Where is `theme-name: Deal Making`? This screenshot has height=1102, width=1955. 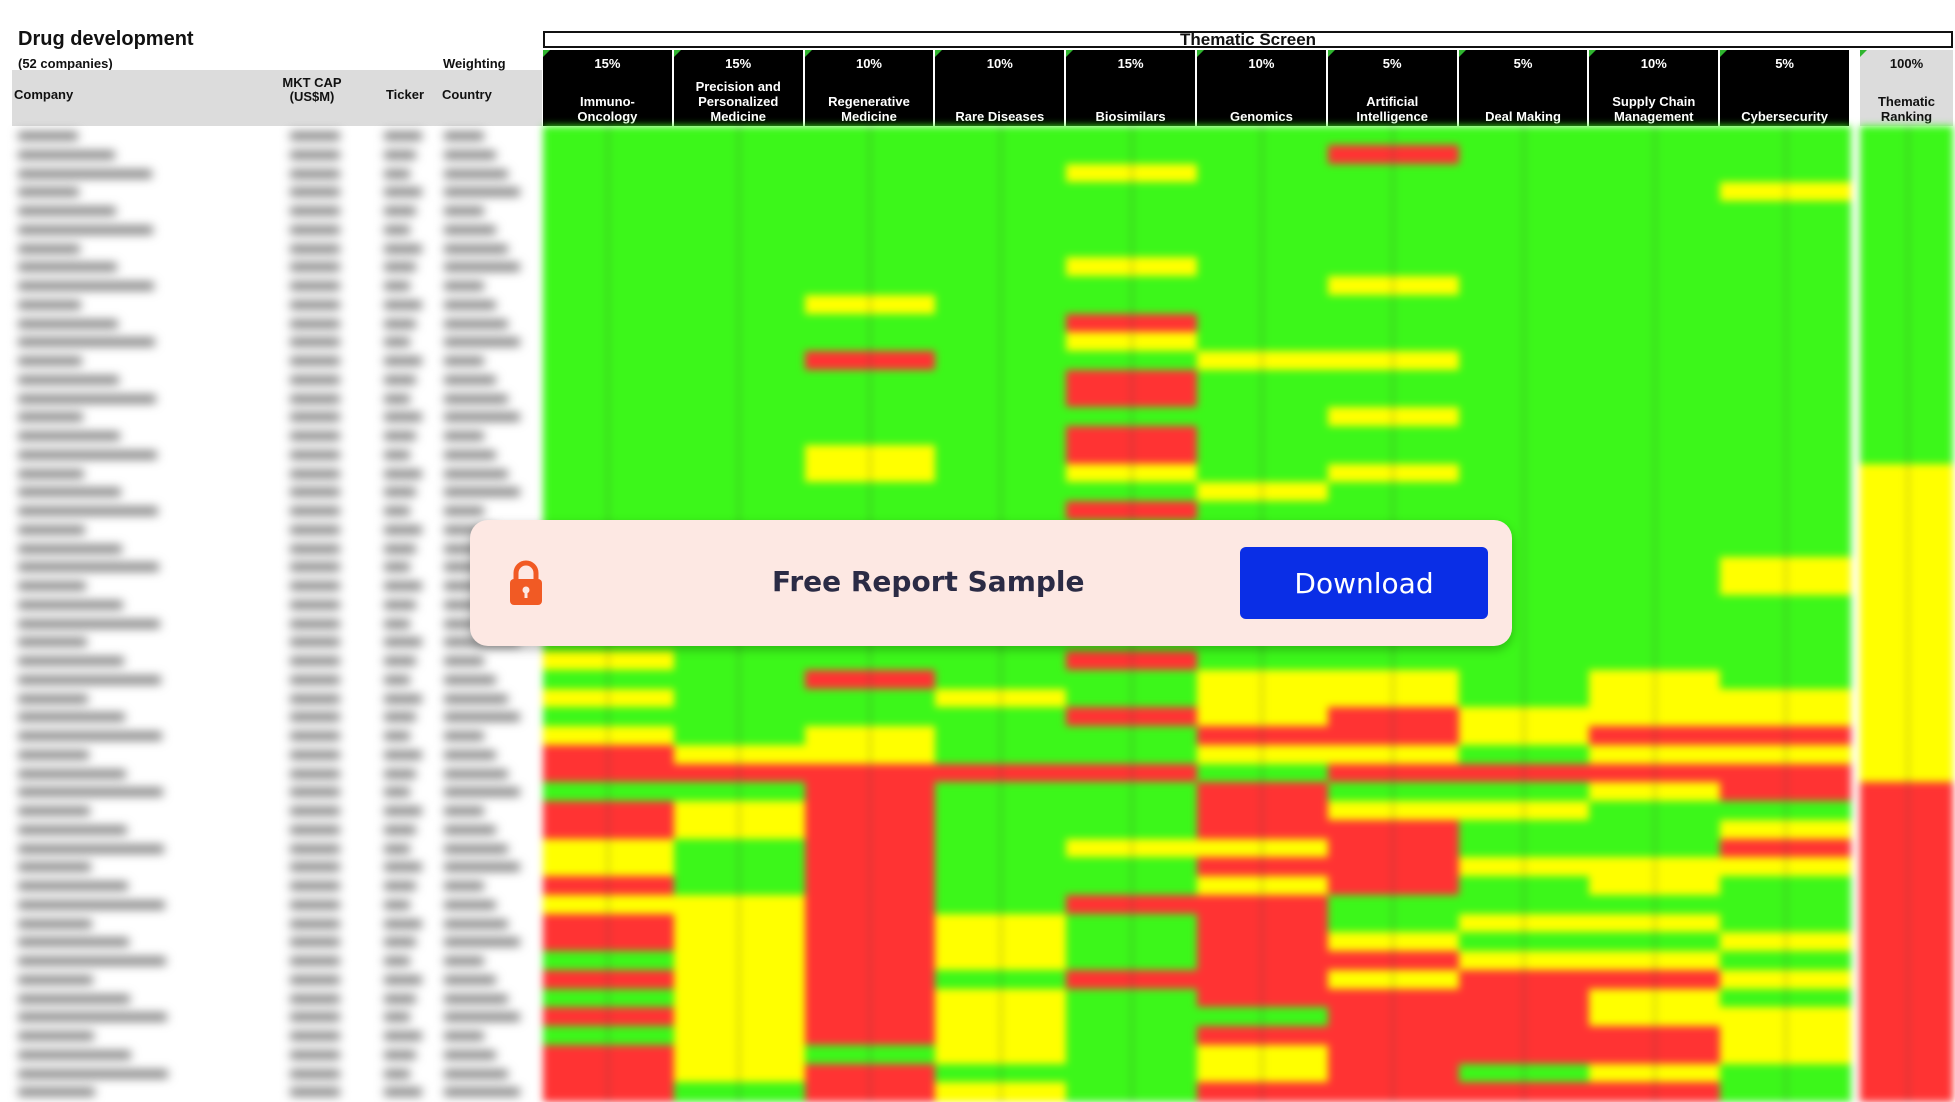 theme-name: Deal Making is located at coordinates (1523, 116).